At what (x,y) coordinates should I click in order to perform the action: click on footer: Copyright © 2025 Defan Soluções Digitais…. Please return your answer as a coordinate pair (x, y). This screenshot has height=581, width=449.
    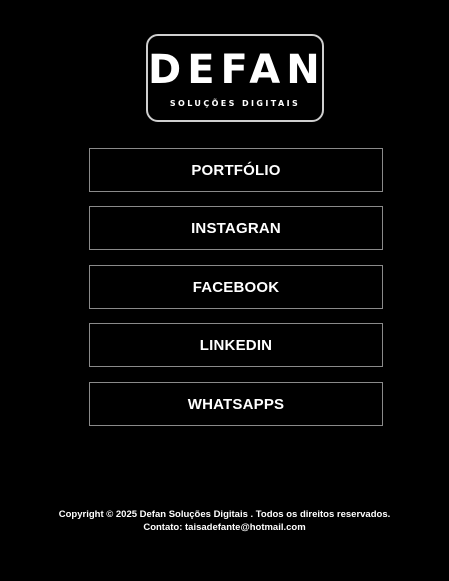
    Looking at the image, I should click on (224, 521).